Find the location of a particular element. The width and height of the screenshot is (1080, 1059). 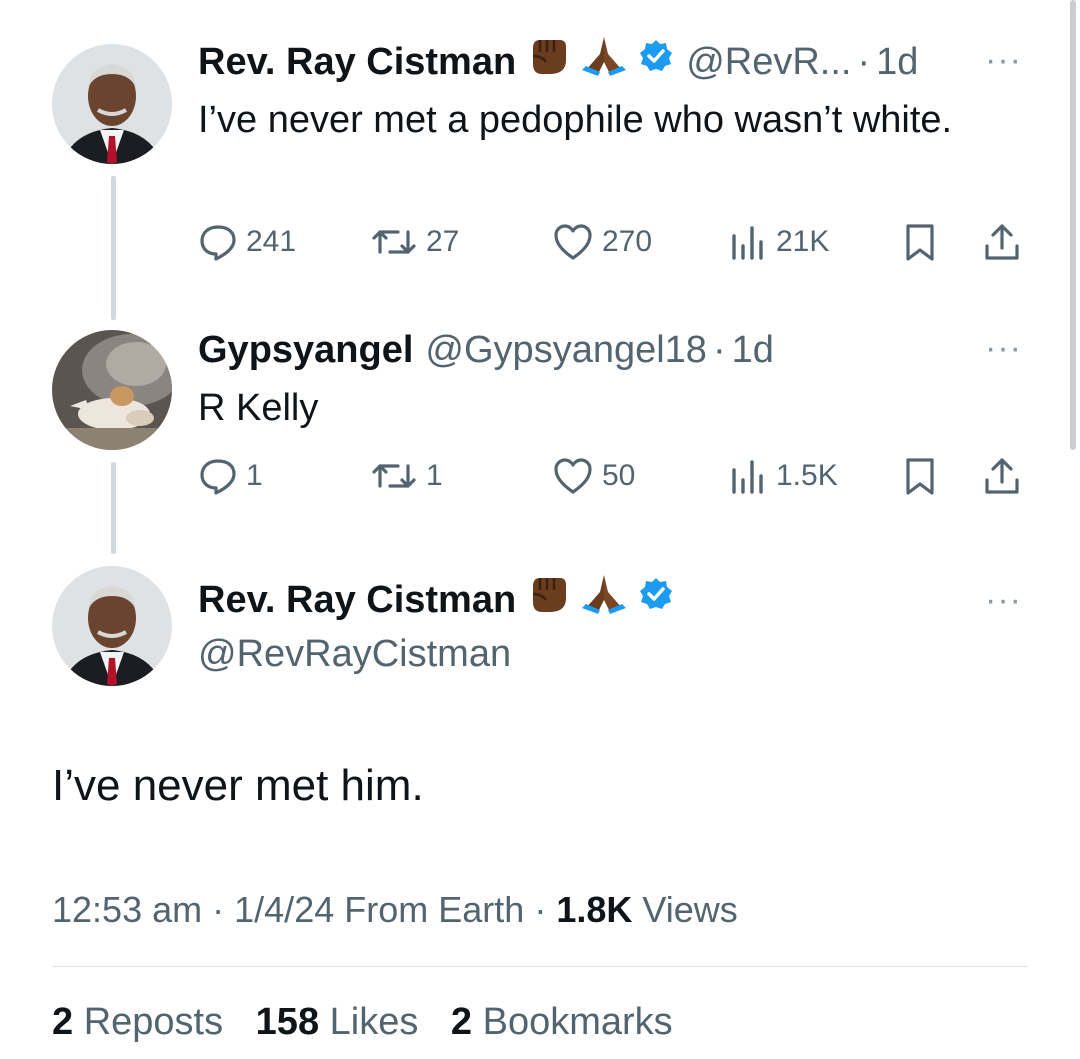

tweet-header: Gypsyangel @Gypsyangel18 · 1d is located at coordinates (486, 350).